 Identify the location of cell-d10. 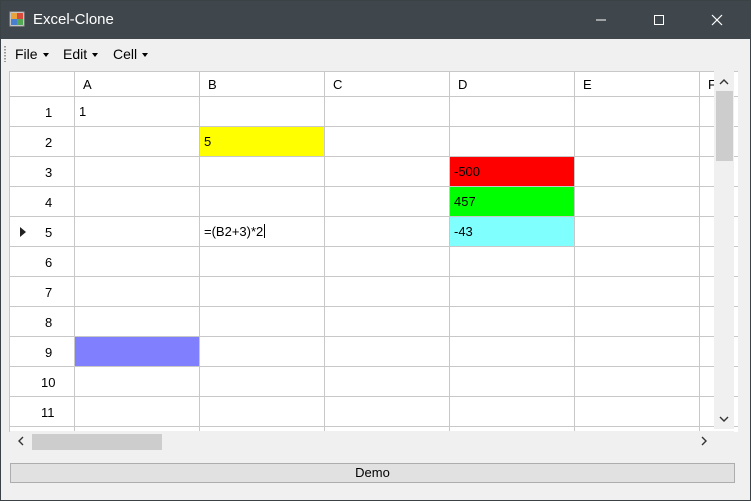
(512, 382).